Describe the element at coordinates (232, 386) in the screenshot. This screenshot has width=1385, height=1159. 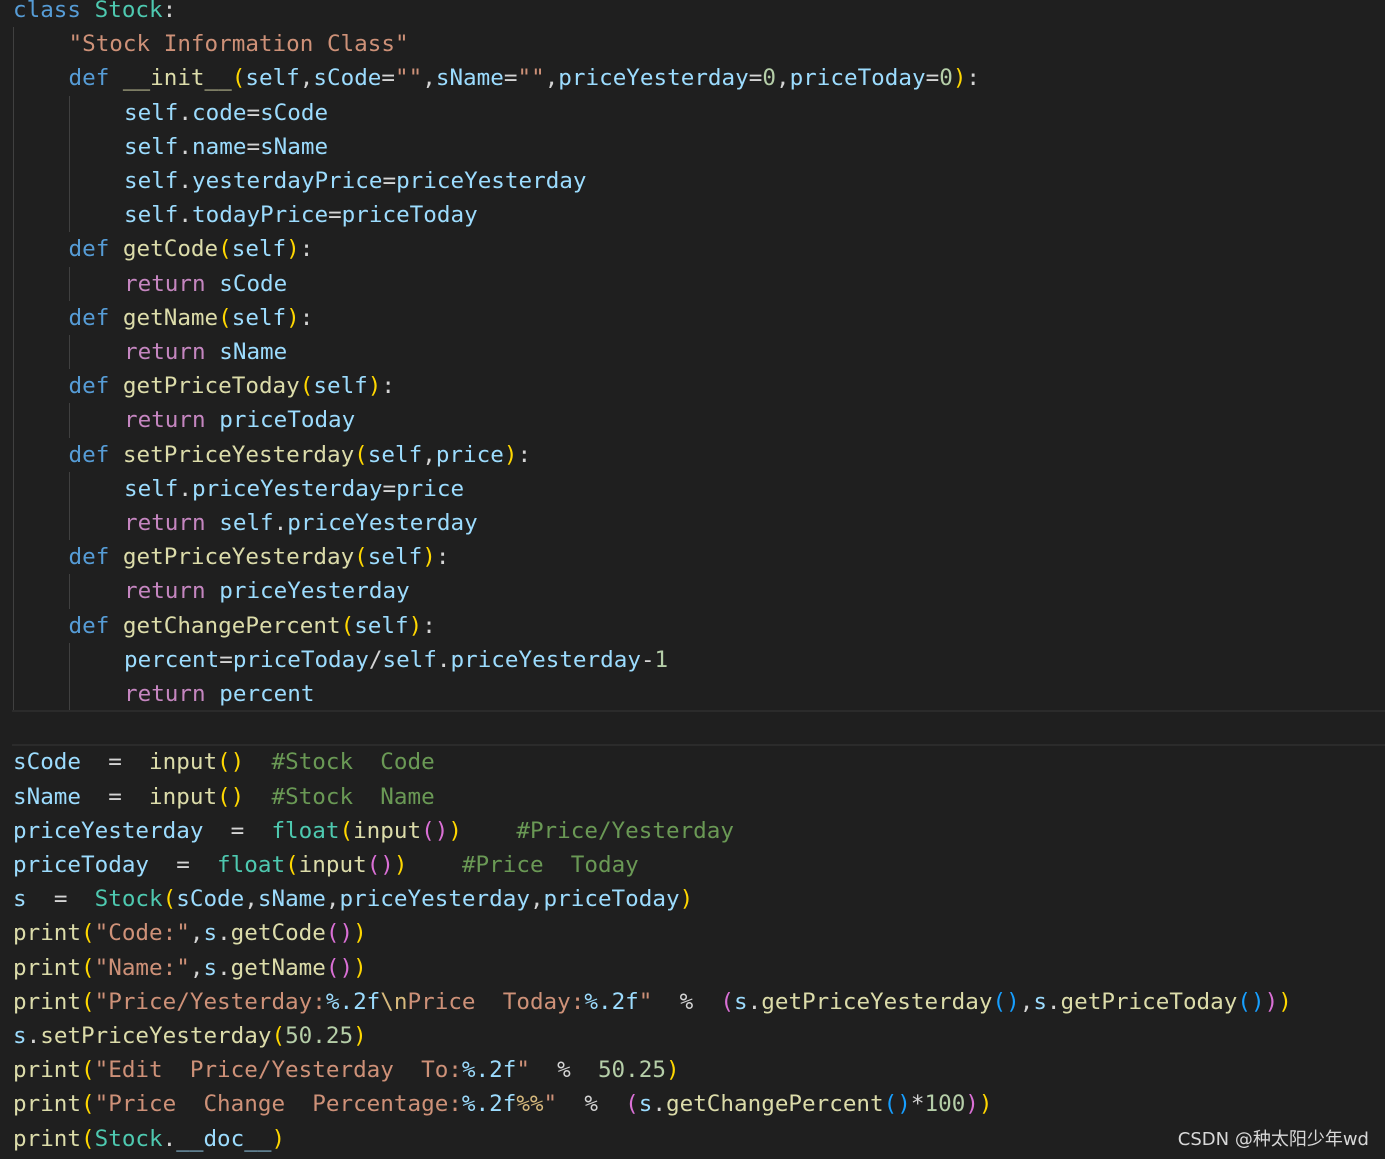
I see `code-line: def getPriceToday(self):` at that location.